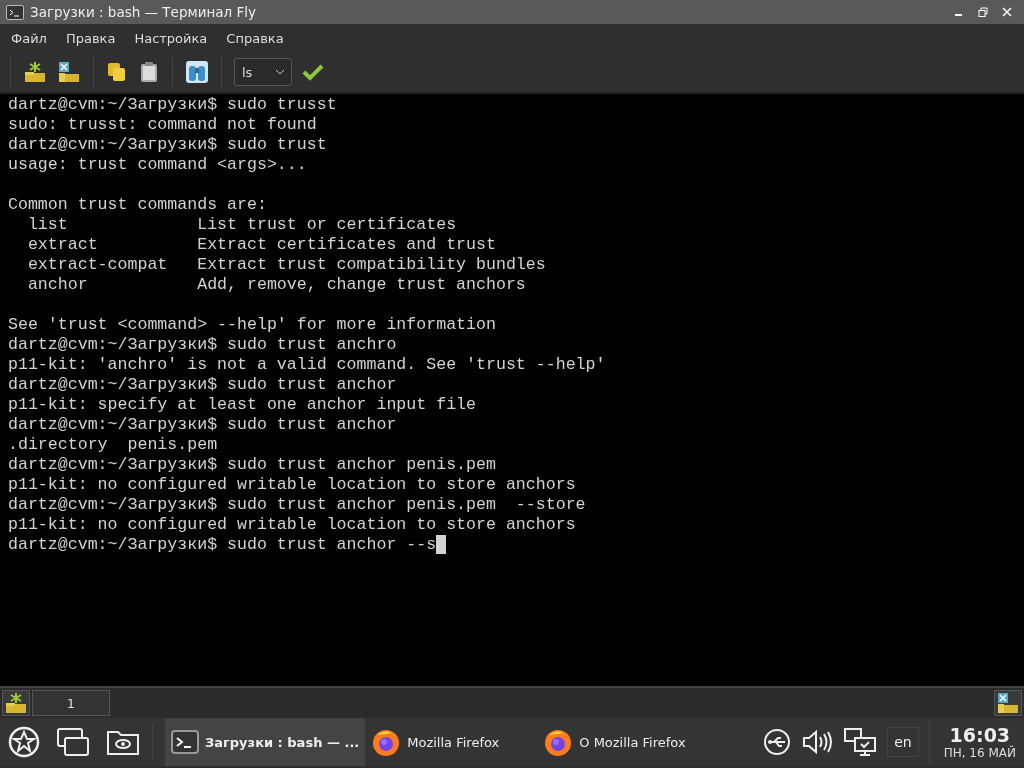 The height and width of the screenshot is (768, 1024). Describe the element at coordinates (29, 38) in the screenshot. I see `menu-item: Файл` at that location.